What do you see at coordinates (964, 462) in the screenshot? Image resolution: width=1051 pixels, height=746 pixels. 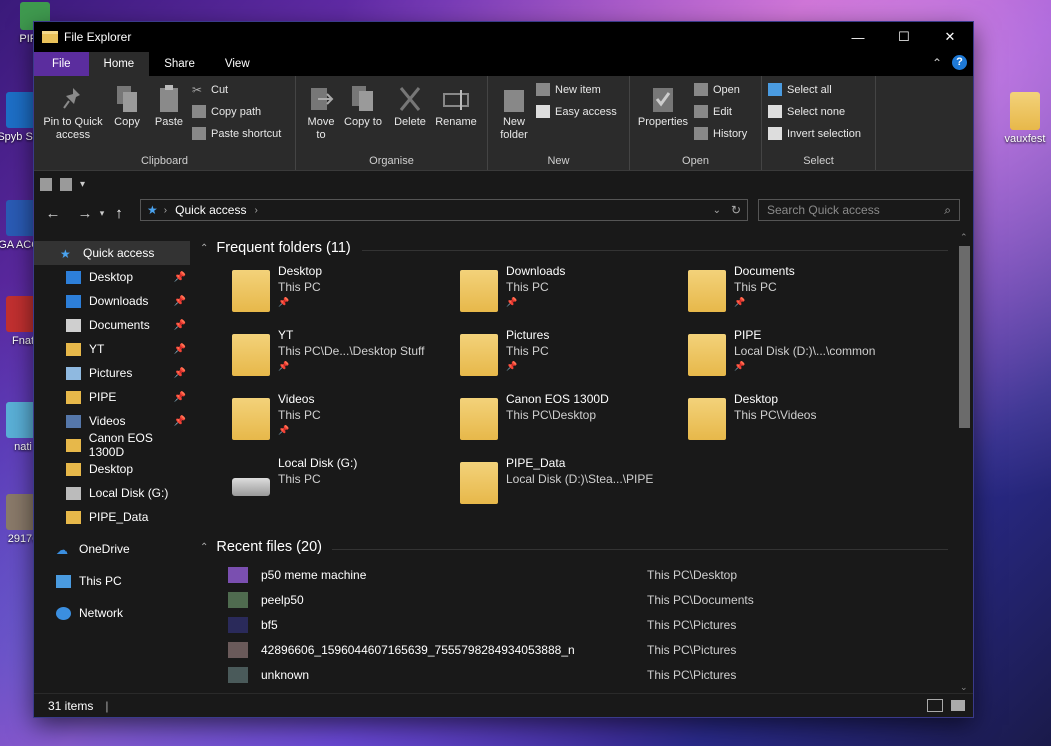 I see `vertical-scrollbar: ⌃ ⌄` at bounding box center [964, 462].